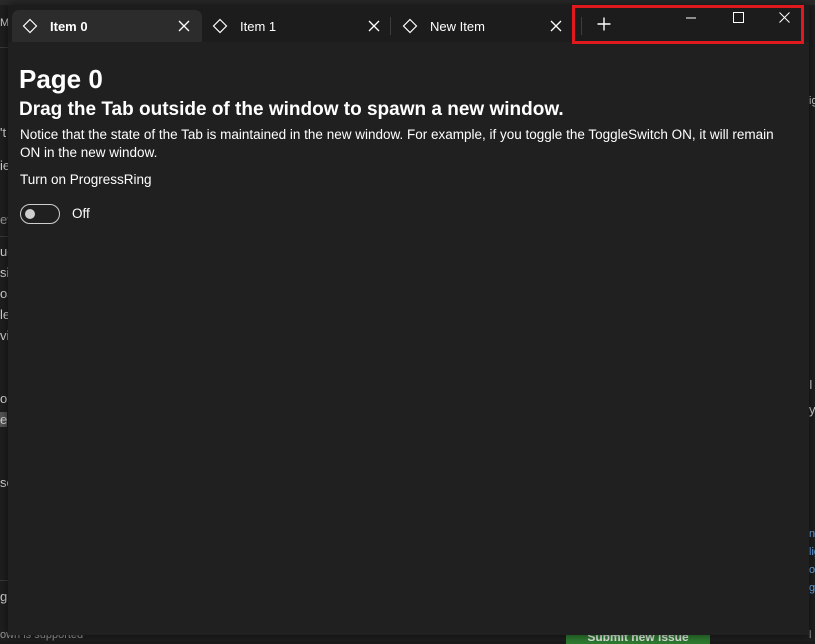 This screenshot has height=644, width=815. I want to click on tab-label: Item 0, so click(69, 26).